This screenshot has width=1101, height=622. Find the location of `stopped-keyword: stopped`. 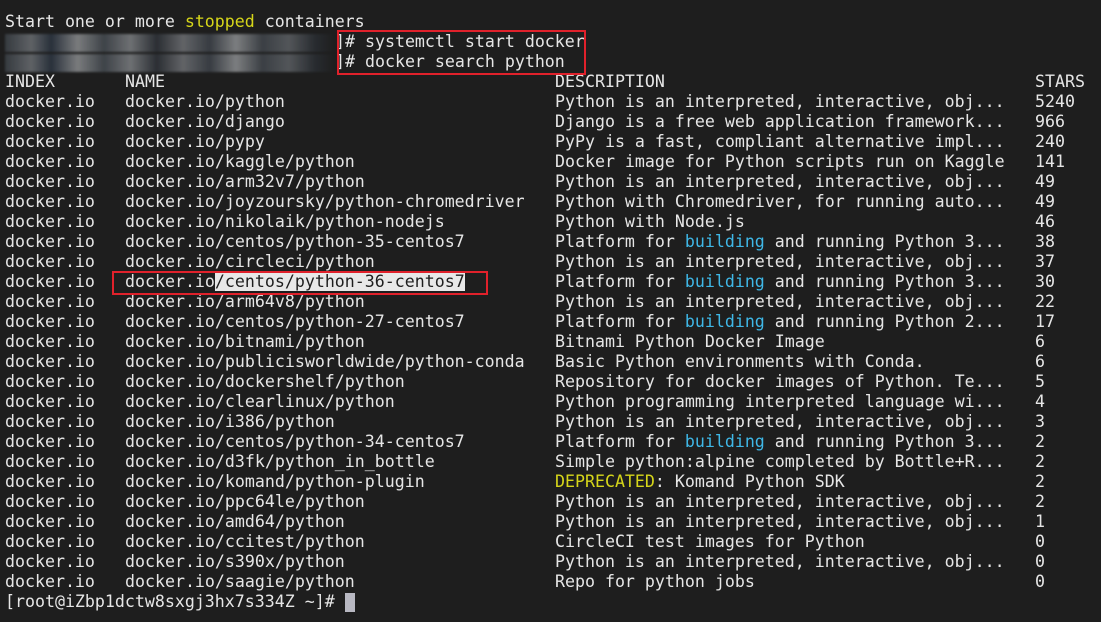

stopped-keyword: stopped is located at coordinates (219, 21).